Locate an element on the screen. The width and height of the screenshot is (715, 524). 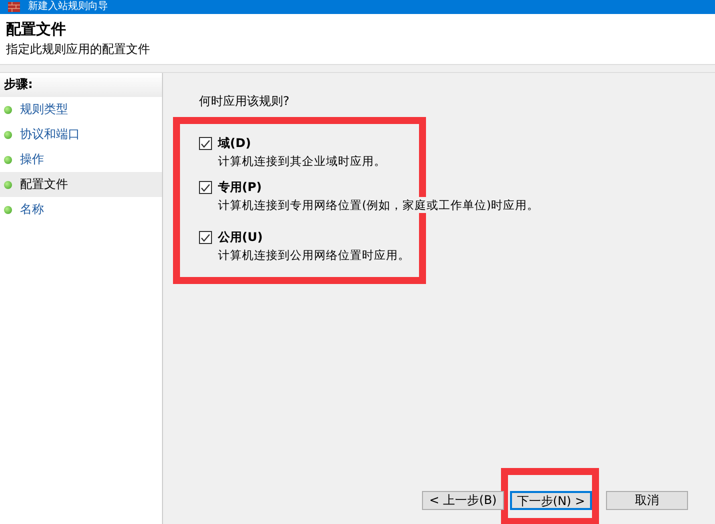
page-subtitle: 指定此规则应用的配置文件 is located at coordinates (78, 49).